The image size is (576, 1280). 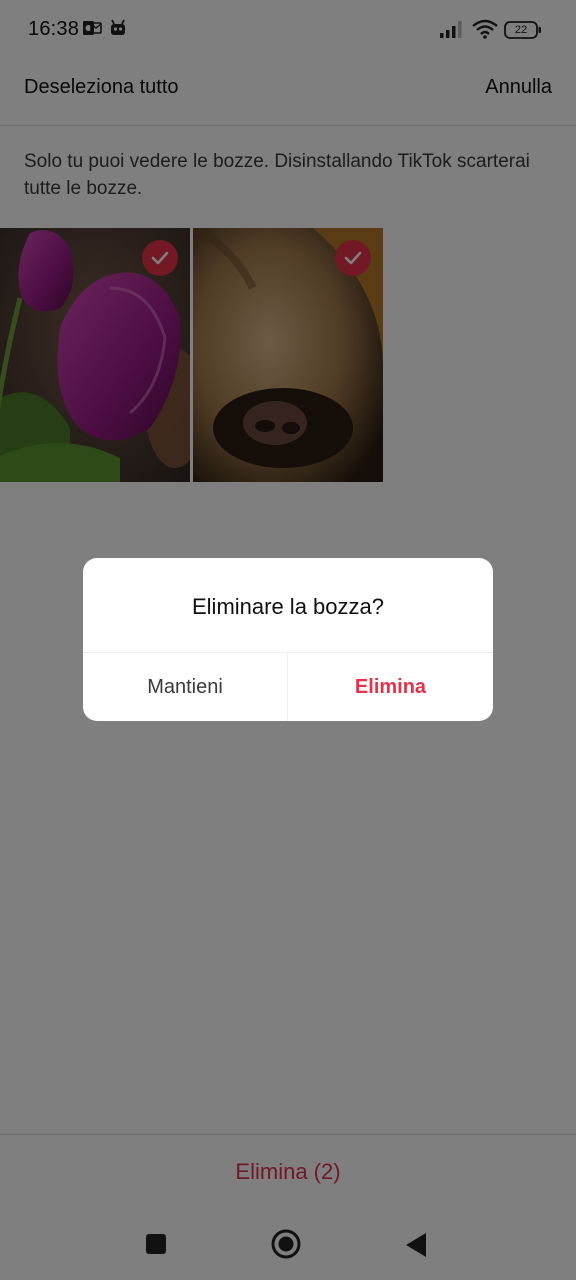 What do you see at coordinates (390, 687) in the screenshot?
I see `confirm-delete-button: Elimina` at bounding box center [390, 687].